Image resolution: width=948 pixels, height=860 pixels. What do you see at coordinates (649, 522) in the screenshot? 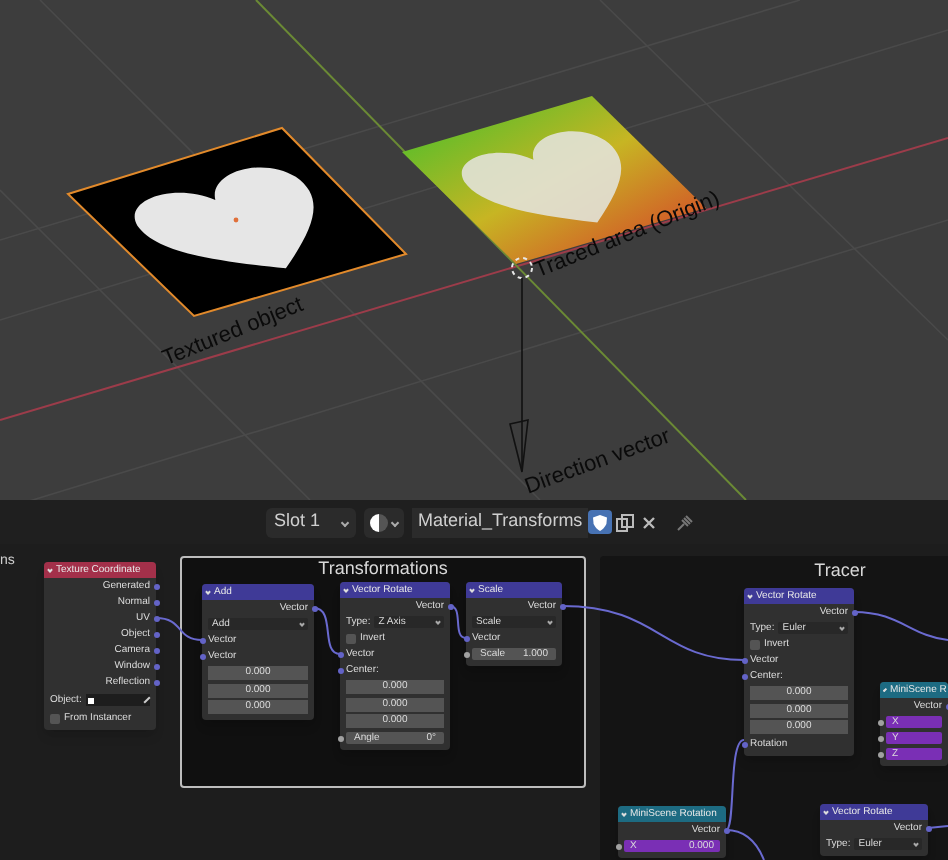
I see `close-icon` at bounding box center [649, 522].